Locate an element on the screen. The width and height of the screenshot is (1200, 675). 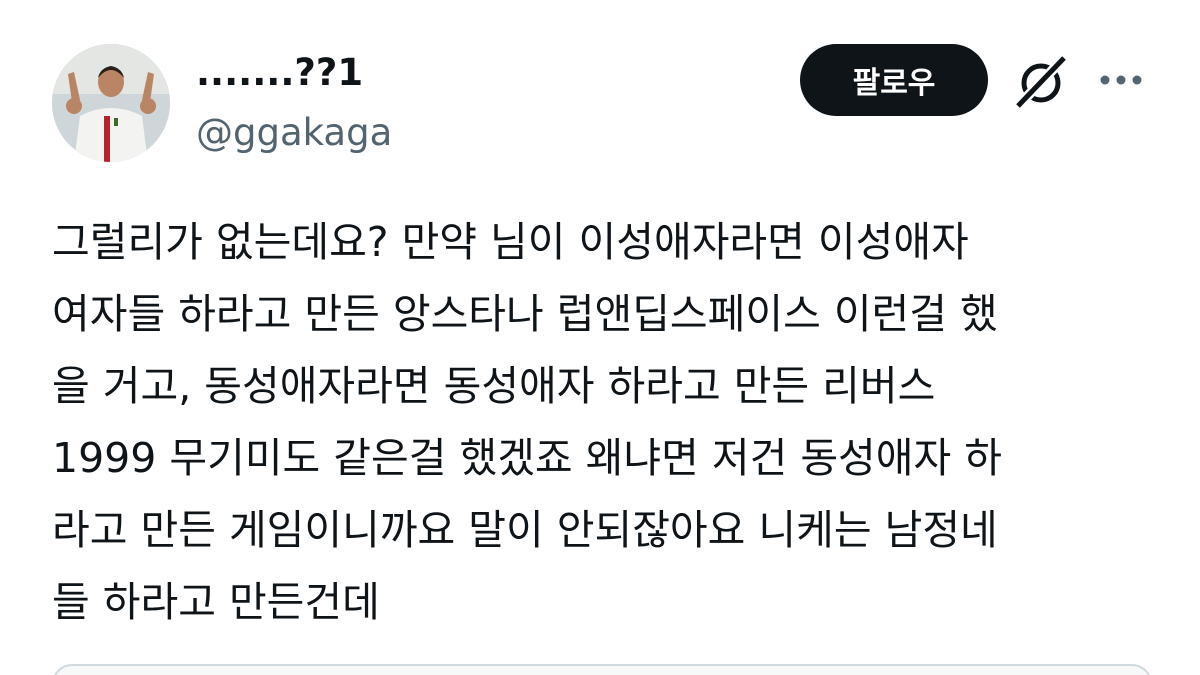
user-handle: @ggakaga is located at coordinates (294, 133).